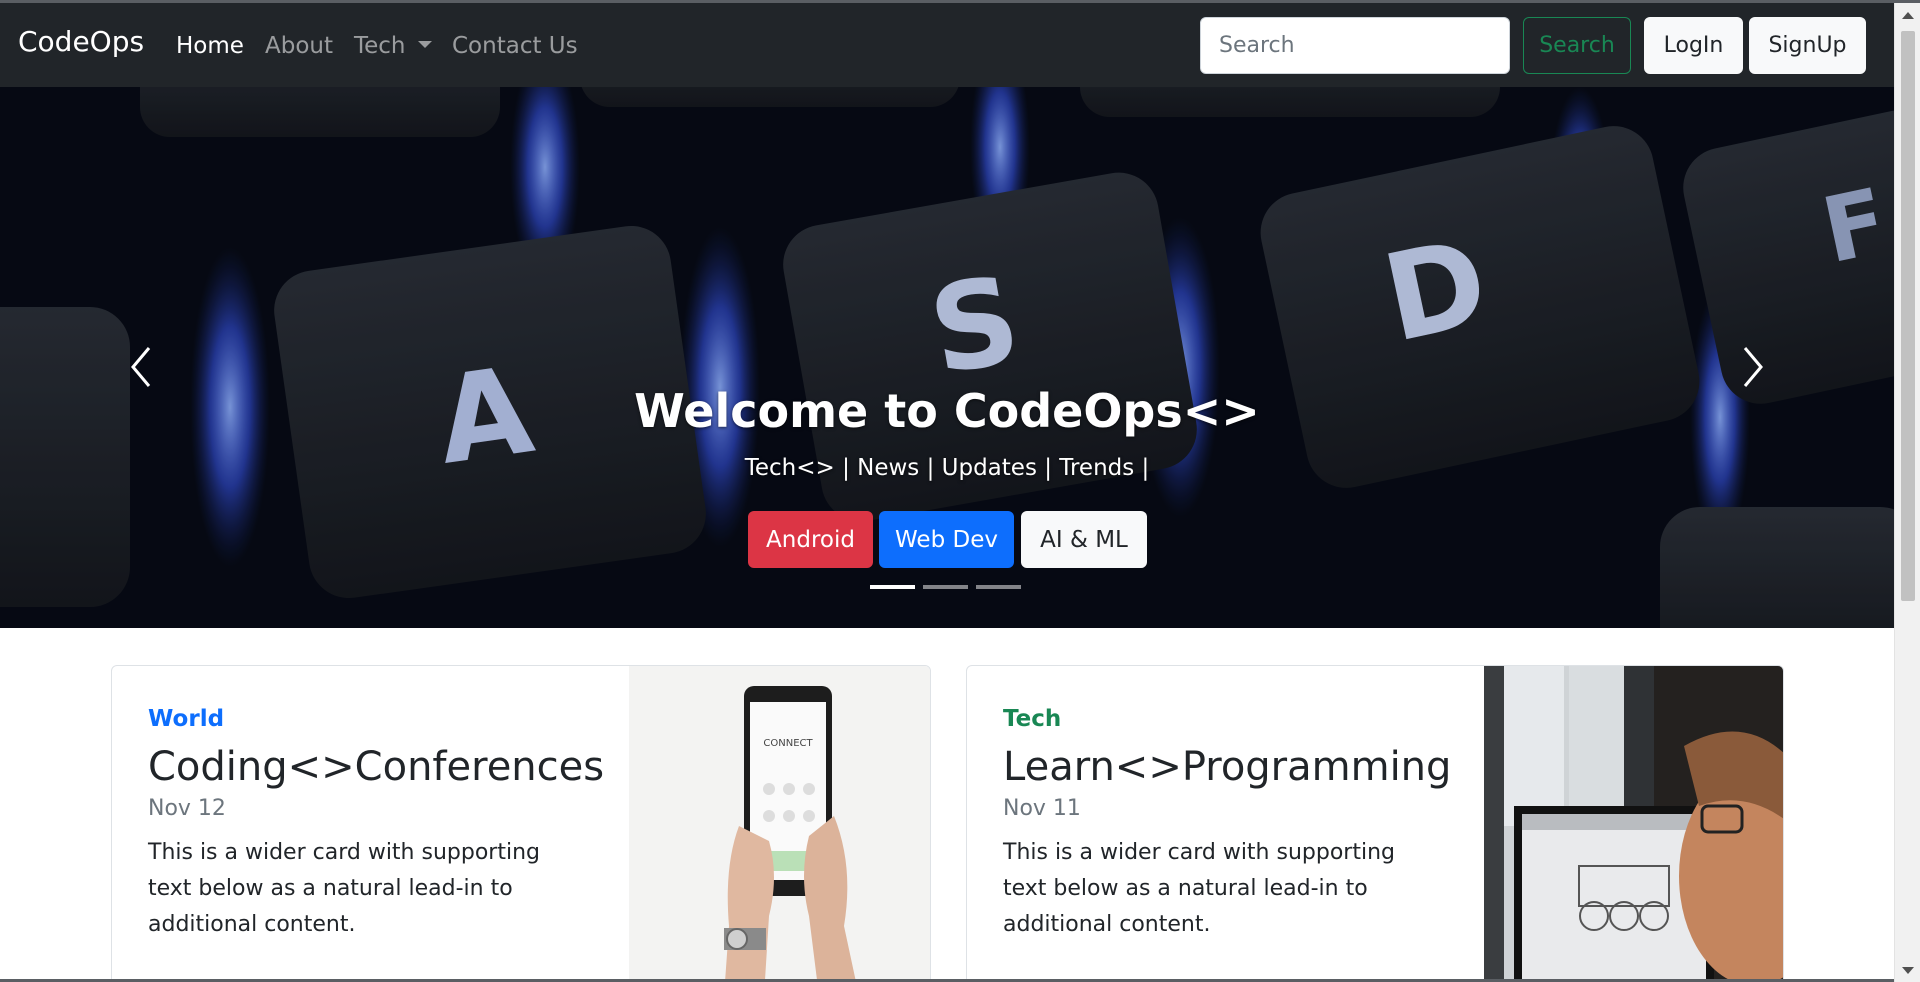  Describe the element at coordinates (810, 539) in the screenshot. I see `android-button: Android` at that location.